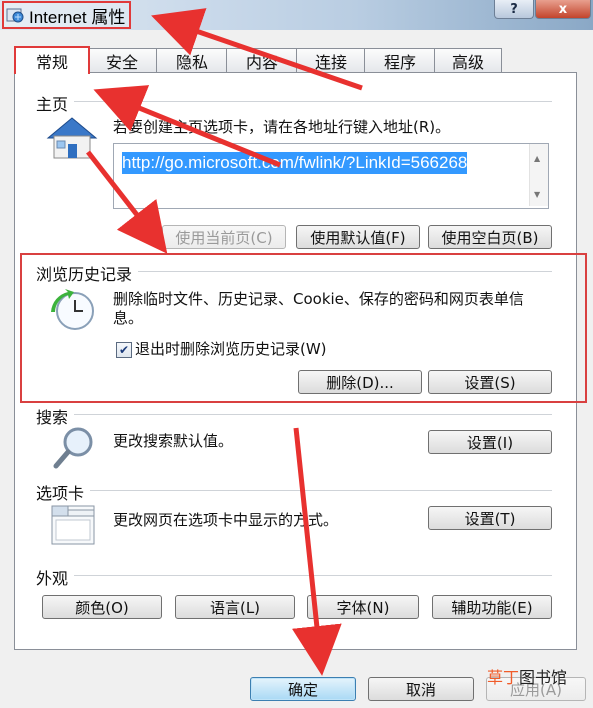  Describe the element at coordinates (303, 689) in the screenshot. I see `ok-button: 确定` at that location.